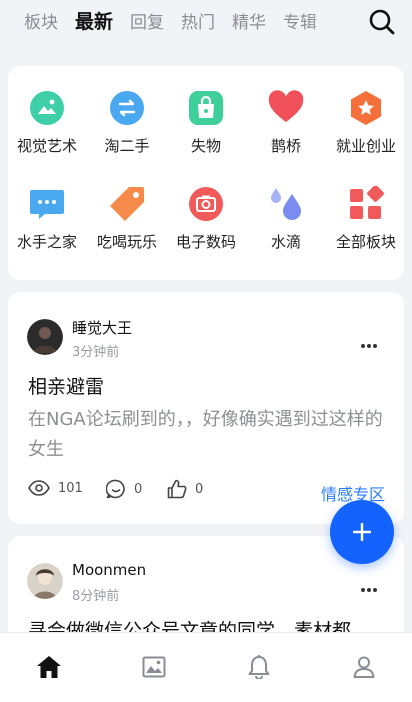 This screenshot has width=412, height=702. I want to click on tab-featured: 精华, so click(249, 23).